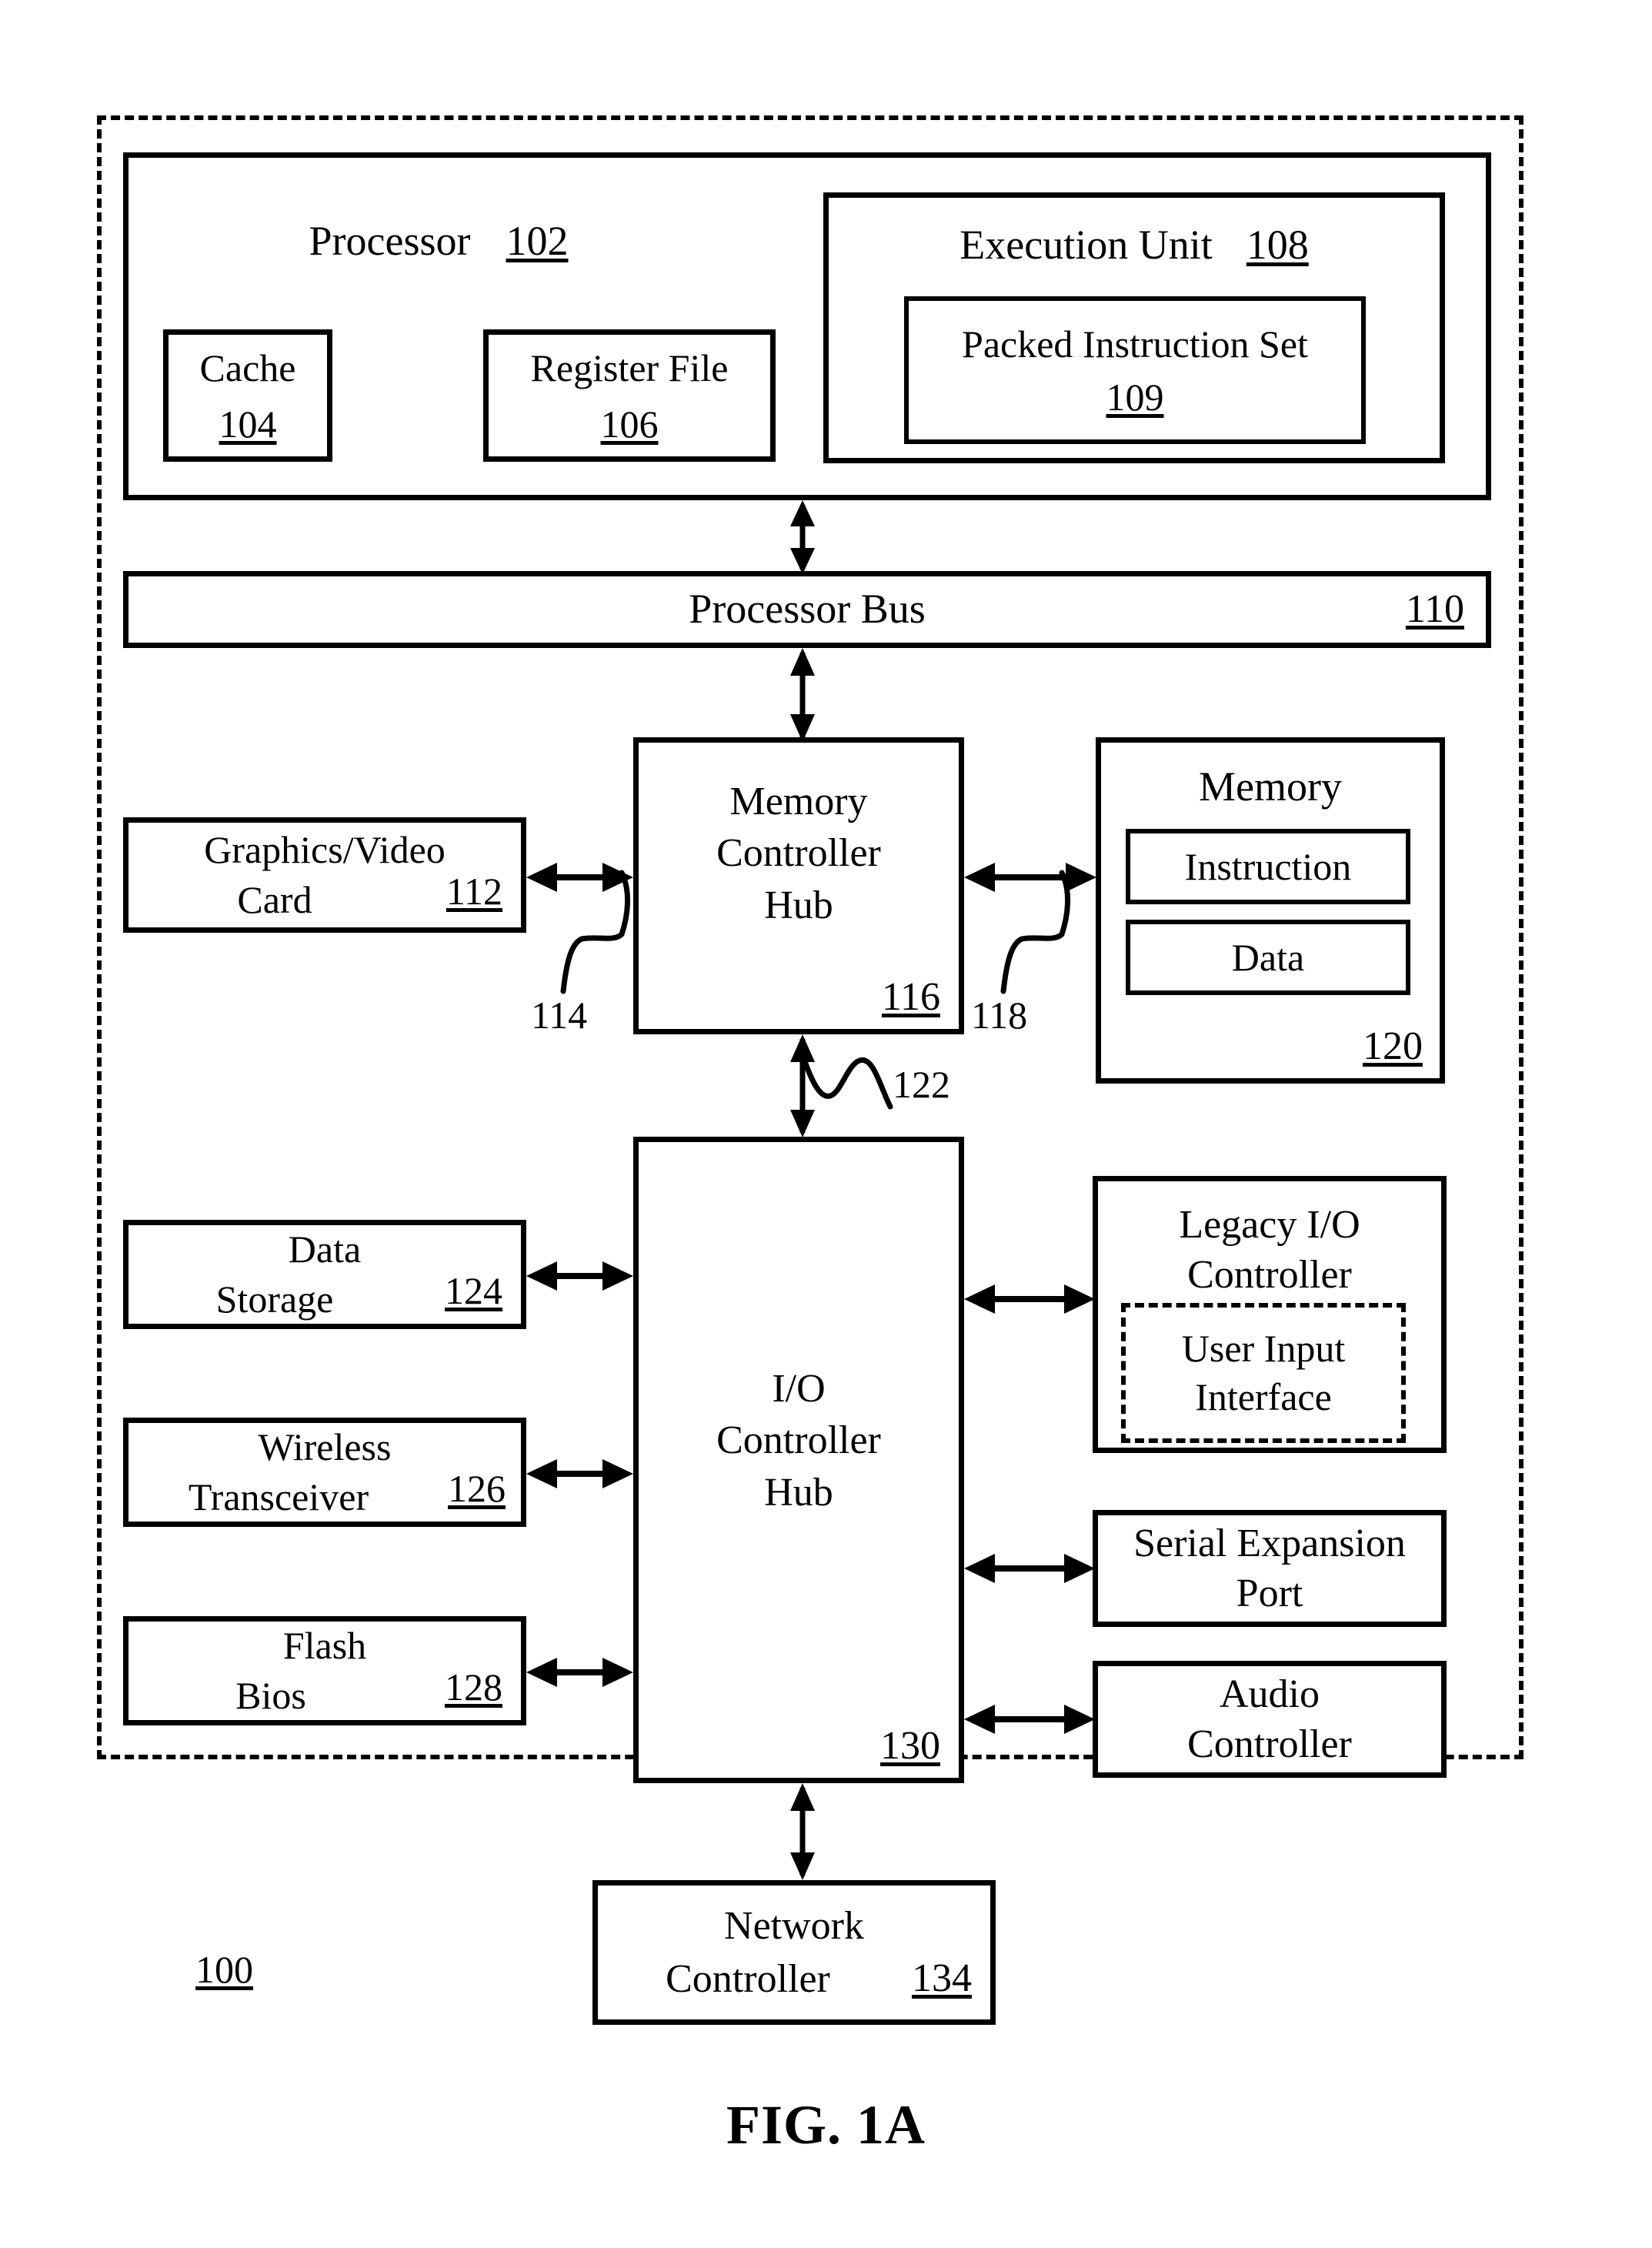 The width and height of the screenshot is (1652, 2248). Describe the element at coordinates (799, 1389) in the screenshot. I see `io-controller-hub-label-line1: I/O` at that location.